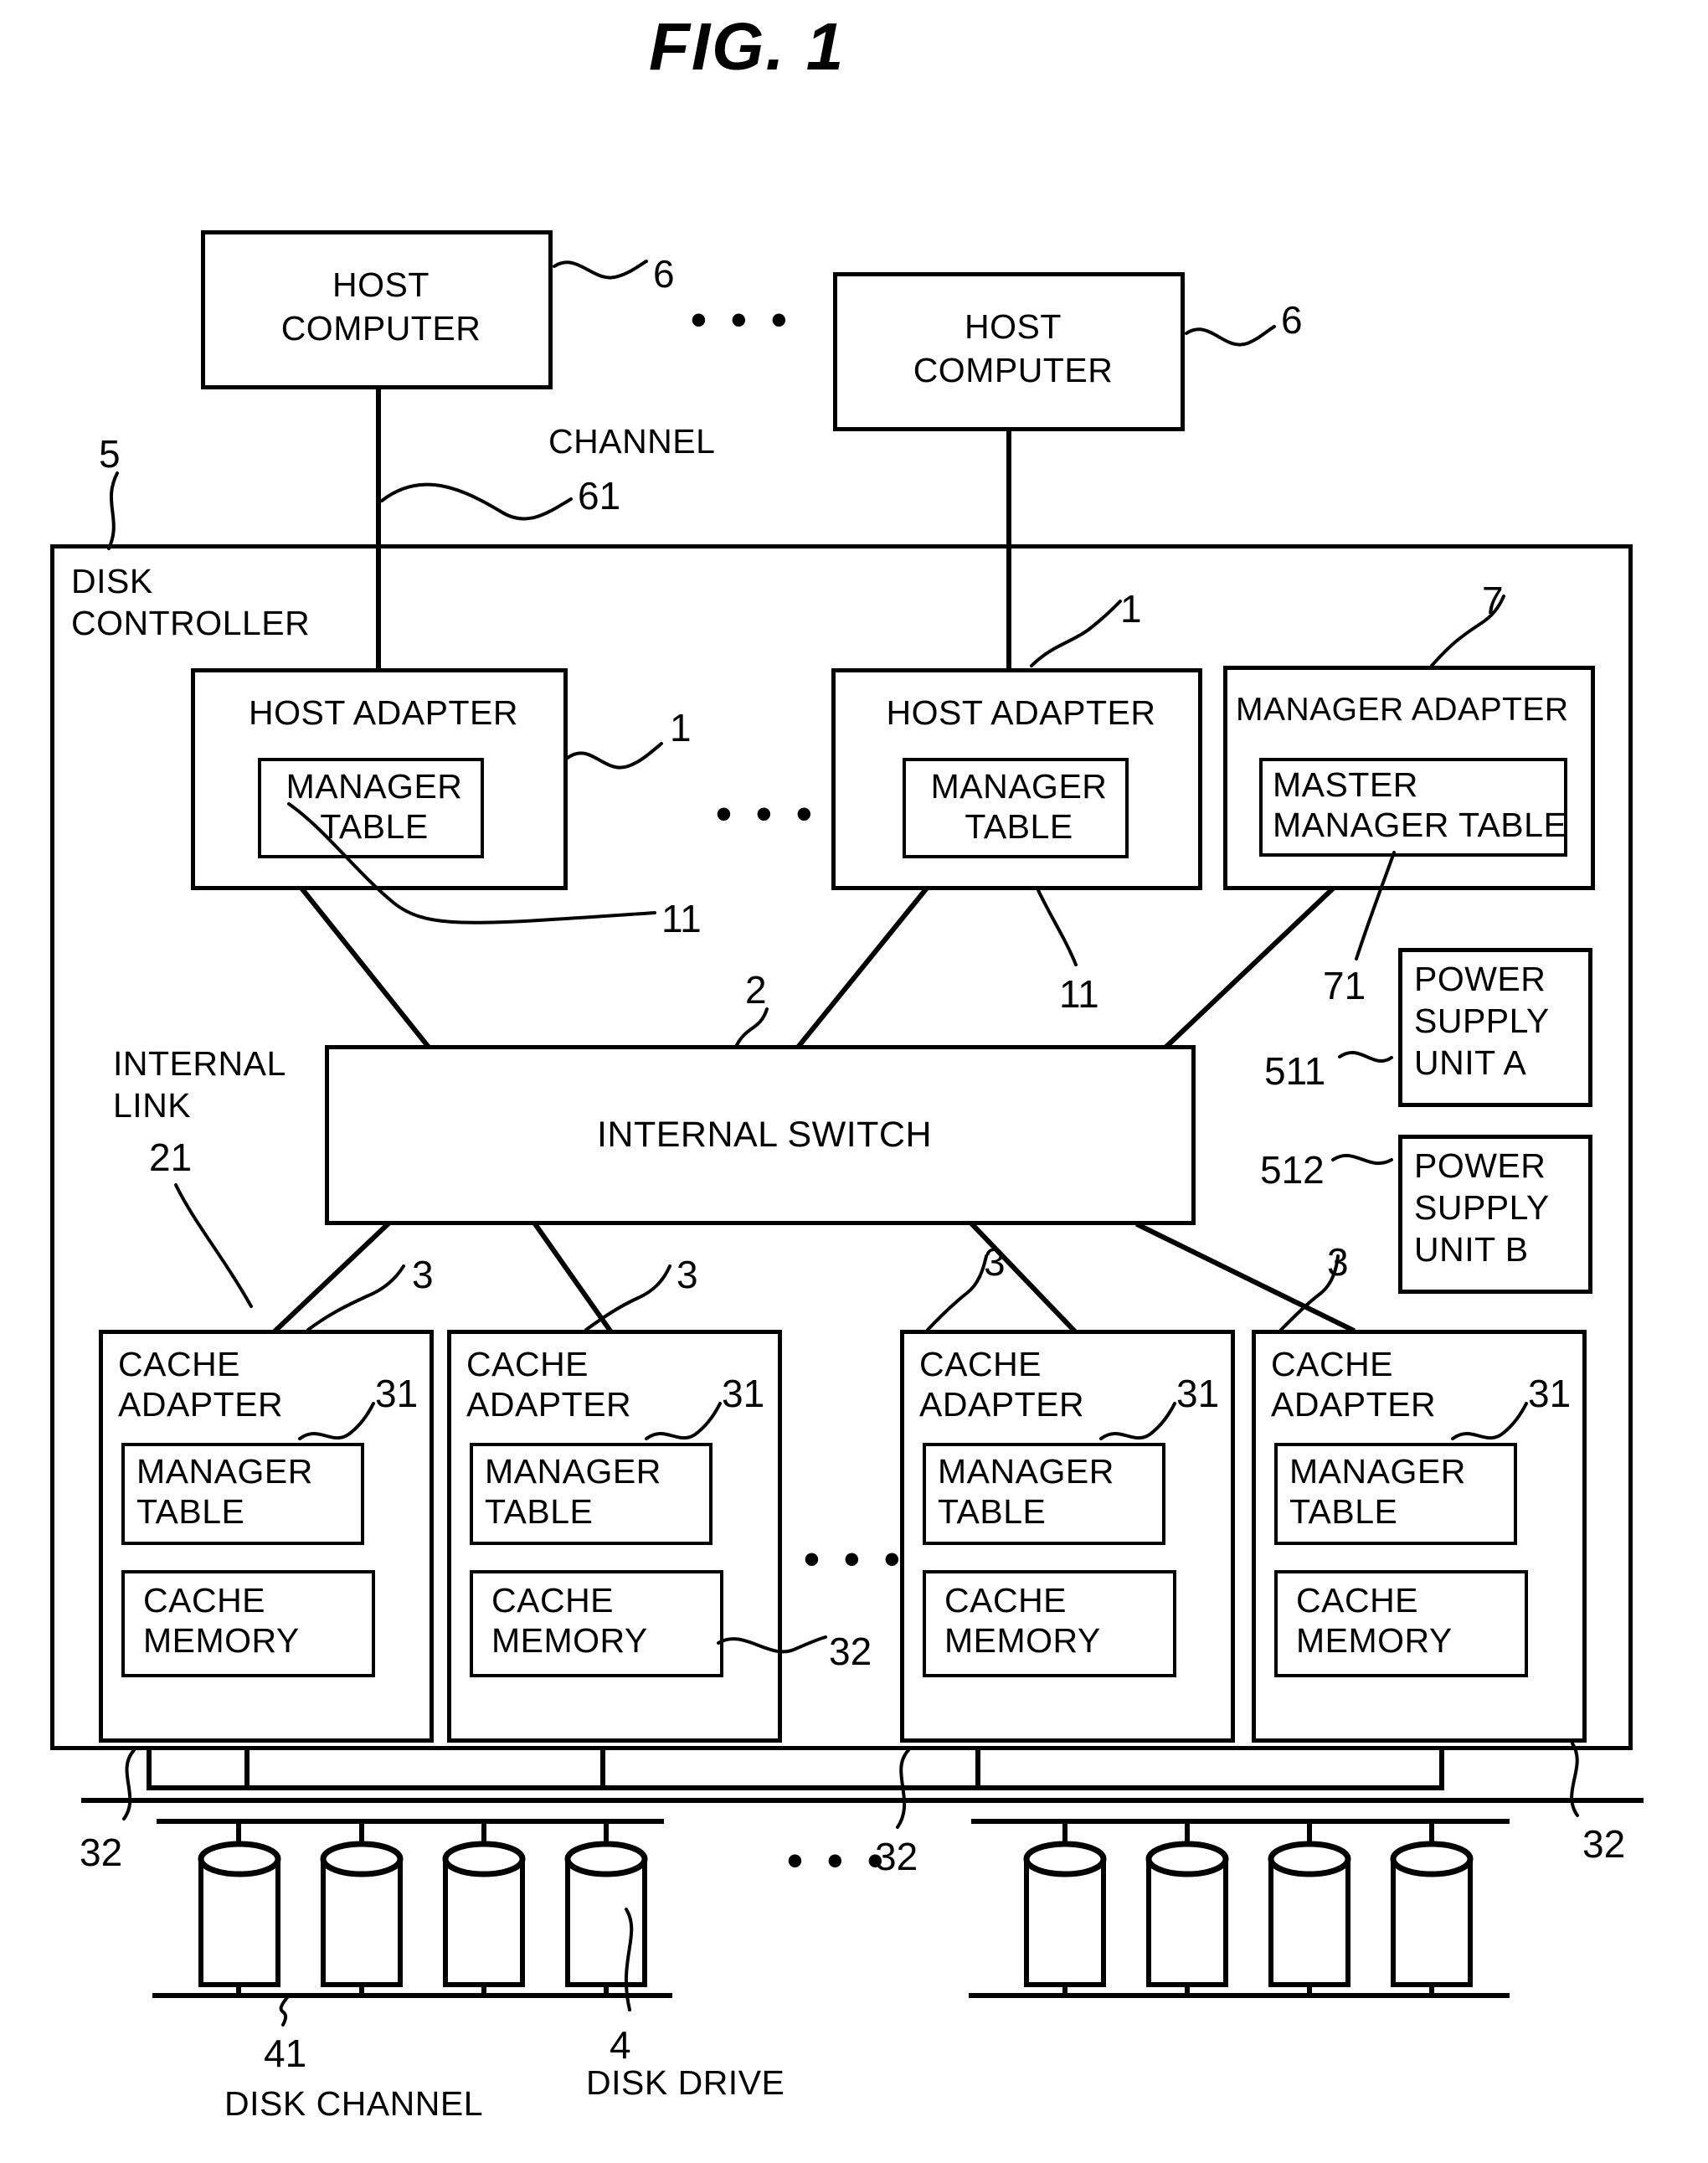 The width and height of the screenshot is (1708, 2163). Describe the element at coordinates (527, 1364) in the screenshot. I see `cache-adapter-2-line1: CACHE` at that location.